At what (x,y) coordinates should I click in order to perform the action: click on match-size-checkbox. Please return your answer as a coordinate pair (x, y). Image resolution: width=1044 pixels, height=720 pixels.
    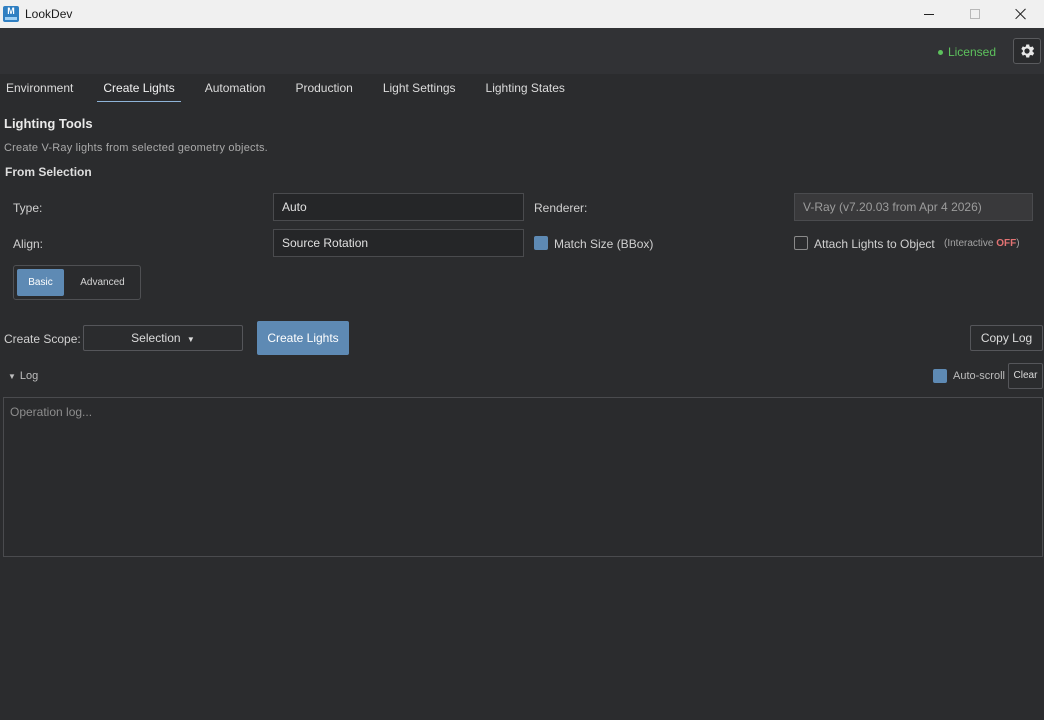
    Looking at the image, I should click on (541, 243).